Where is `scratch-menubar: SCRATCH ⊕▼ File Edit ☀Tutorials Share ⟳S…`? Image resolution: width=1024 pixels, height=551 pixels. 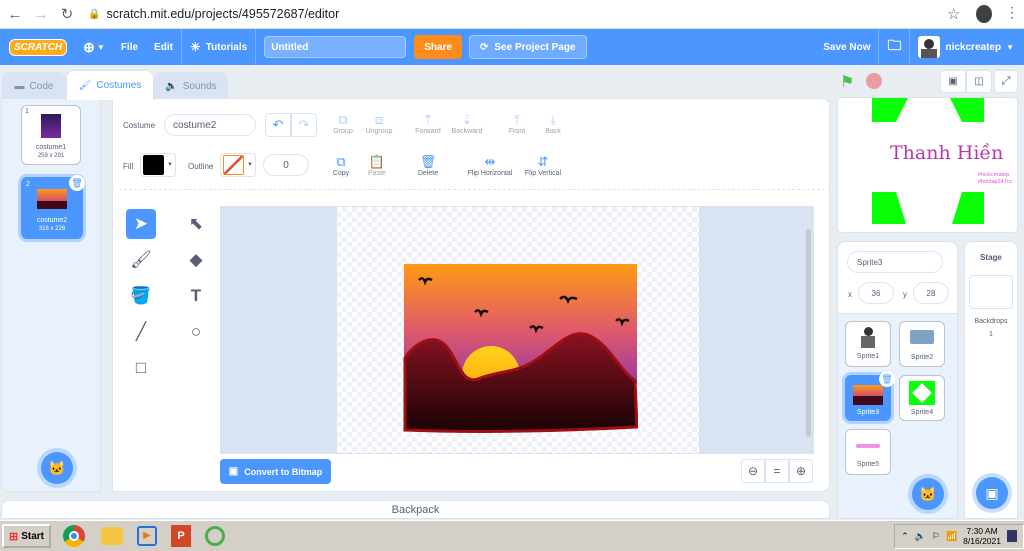
scratch-menubar: SCRATCH ⊕▼ File Edit ☀Tutorials Share ⟳S… is located at coordinates (512, 47).